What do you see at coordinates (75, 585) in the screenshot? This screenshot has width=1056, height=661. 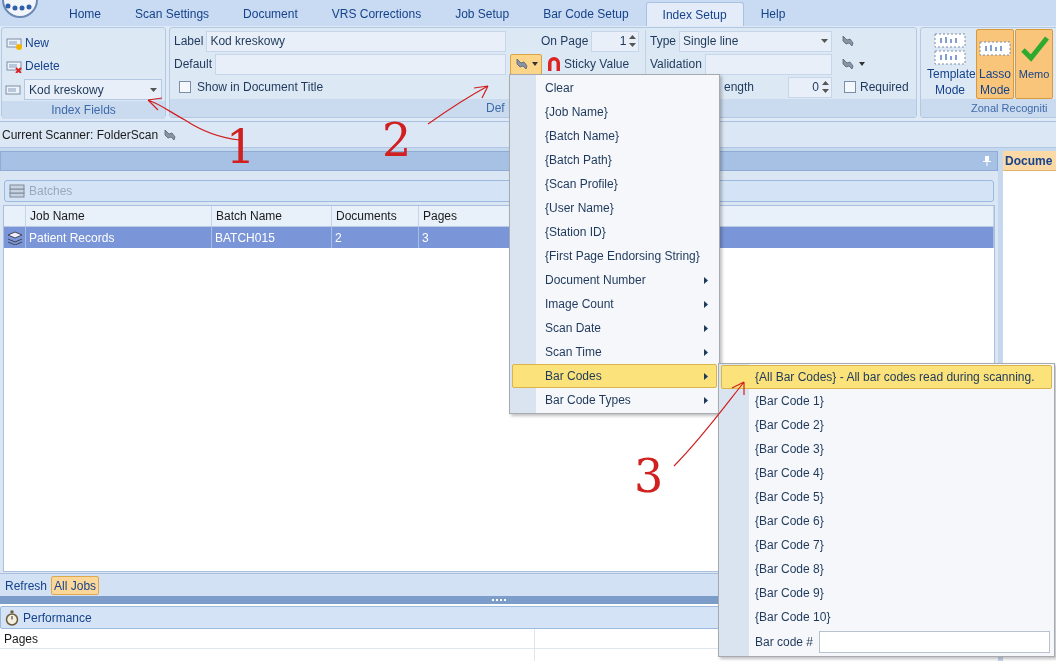 I see `filter-button: All Jobs` at bounding box center [75, 585].